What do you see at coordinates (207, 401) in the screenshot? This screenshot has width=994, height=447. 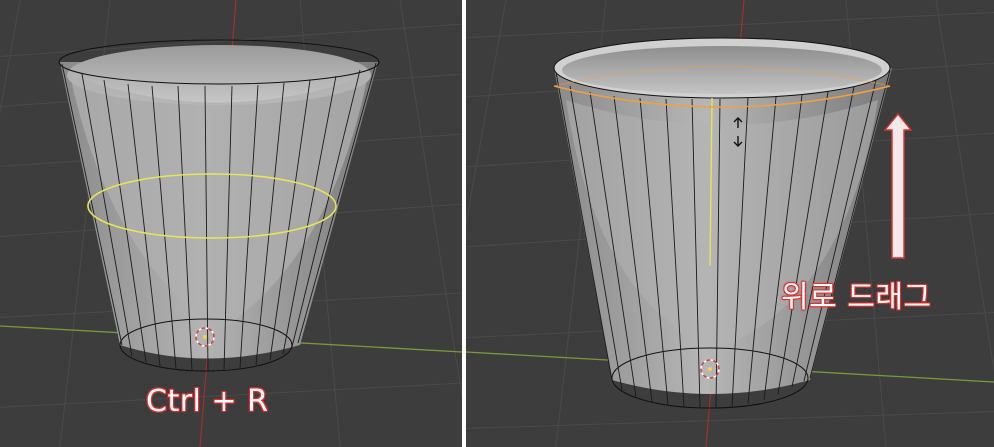 I see `shortcut-caption: Ctrl + R` at bounding box center [207, 401].